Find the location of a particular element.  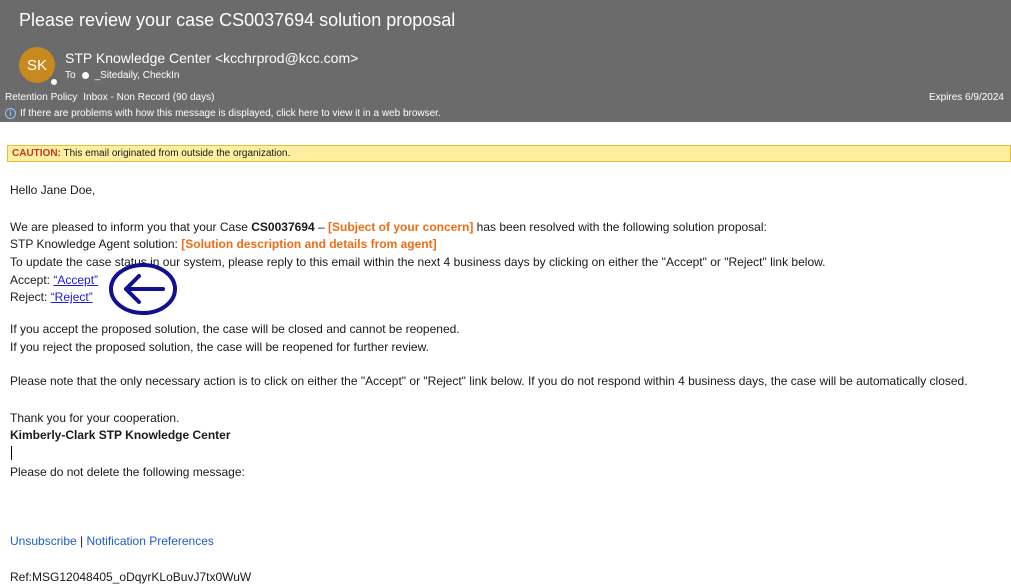

thanks-line: Thank you for your cooperation. is located at coordinates (95, 418).